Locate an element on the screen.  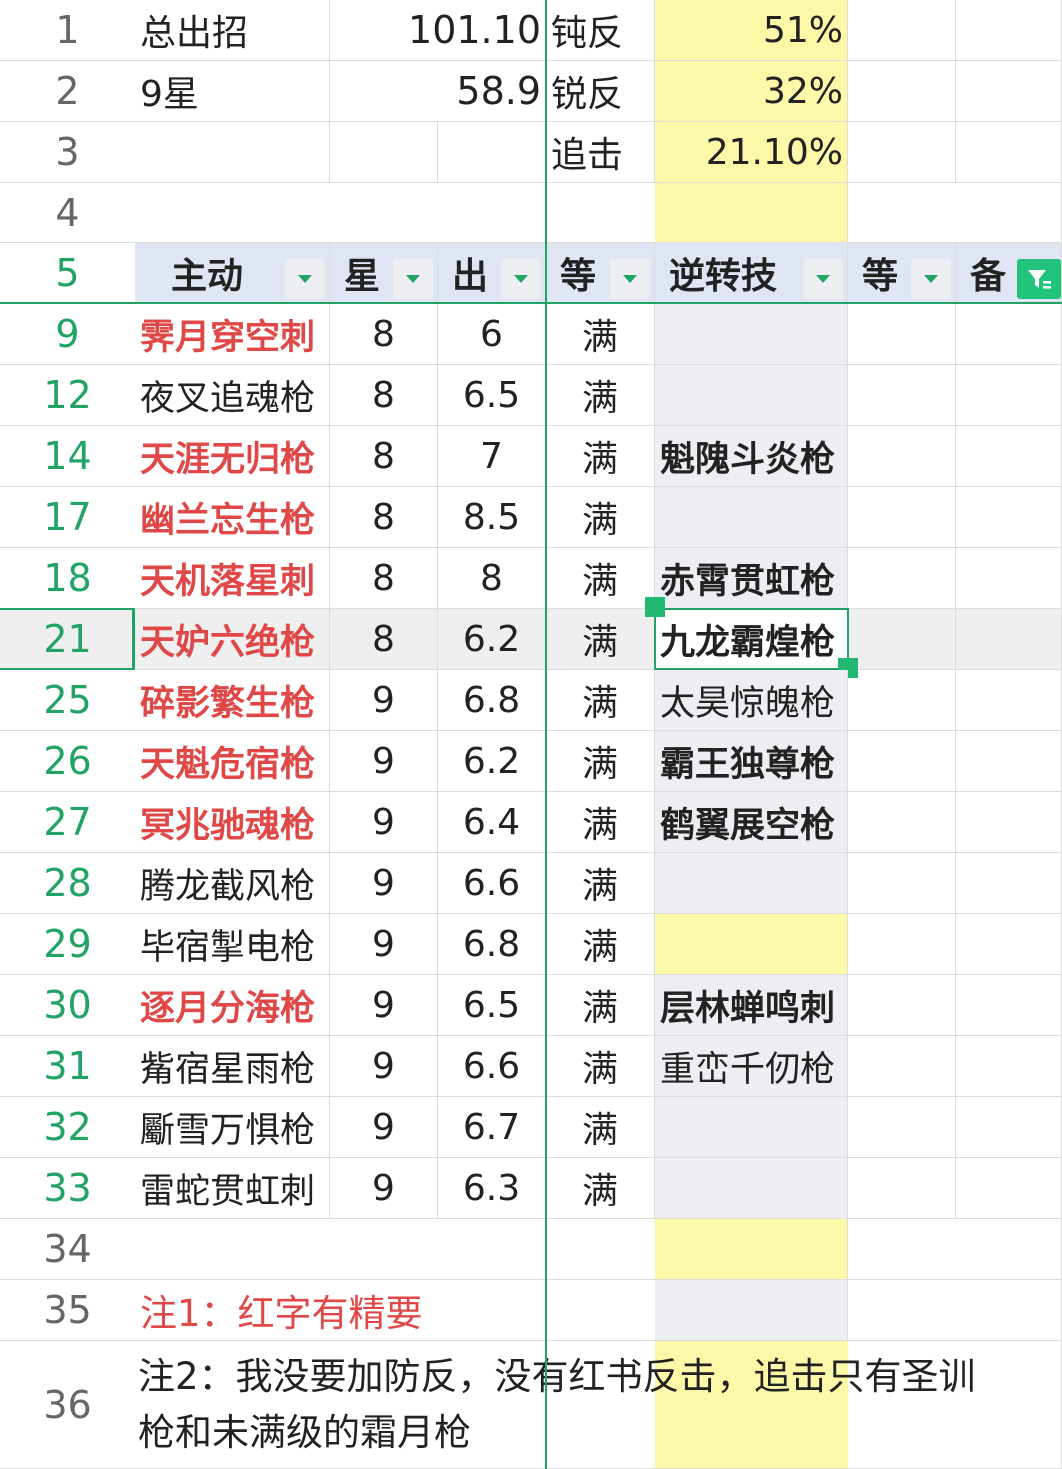
skill-name: 幽兰忘生枪 is located at coordinates (232, 517).